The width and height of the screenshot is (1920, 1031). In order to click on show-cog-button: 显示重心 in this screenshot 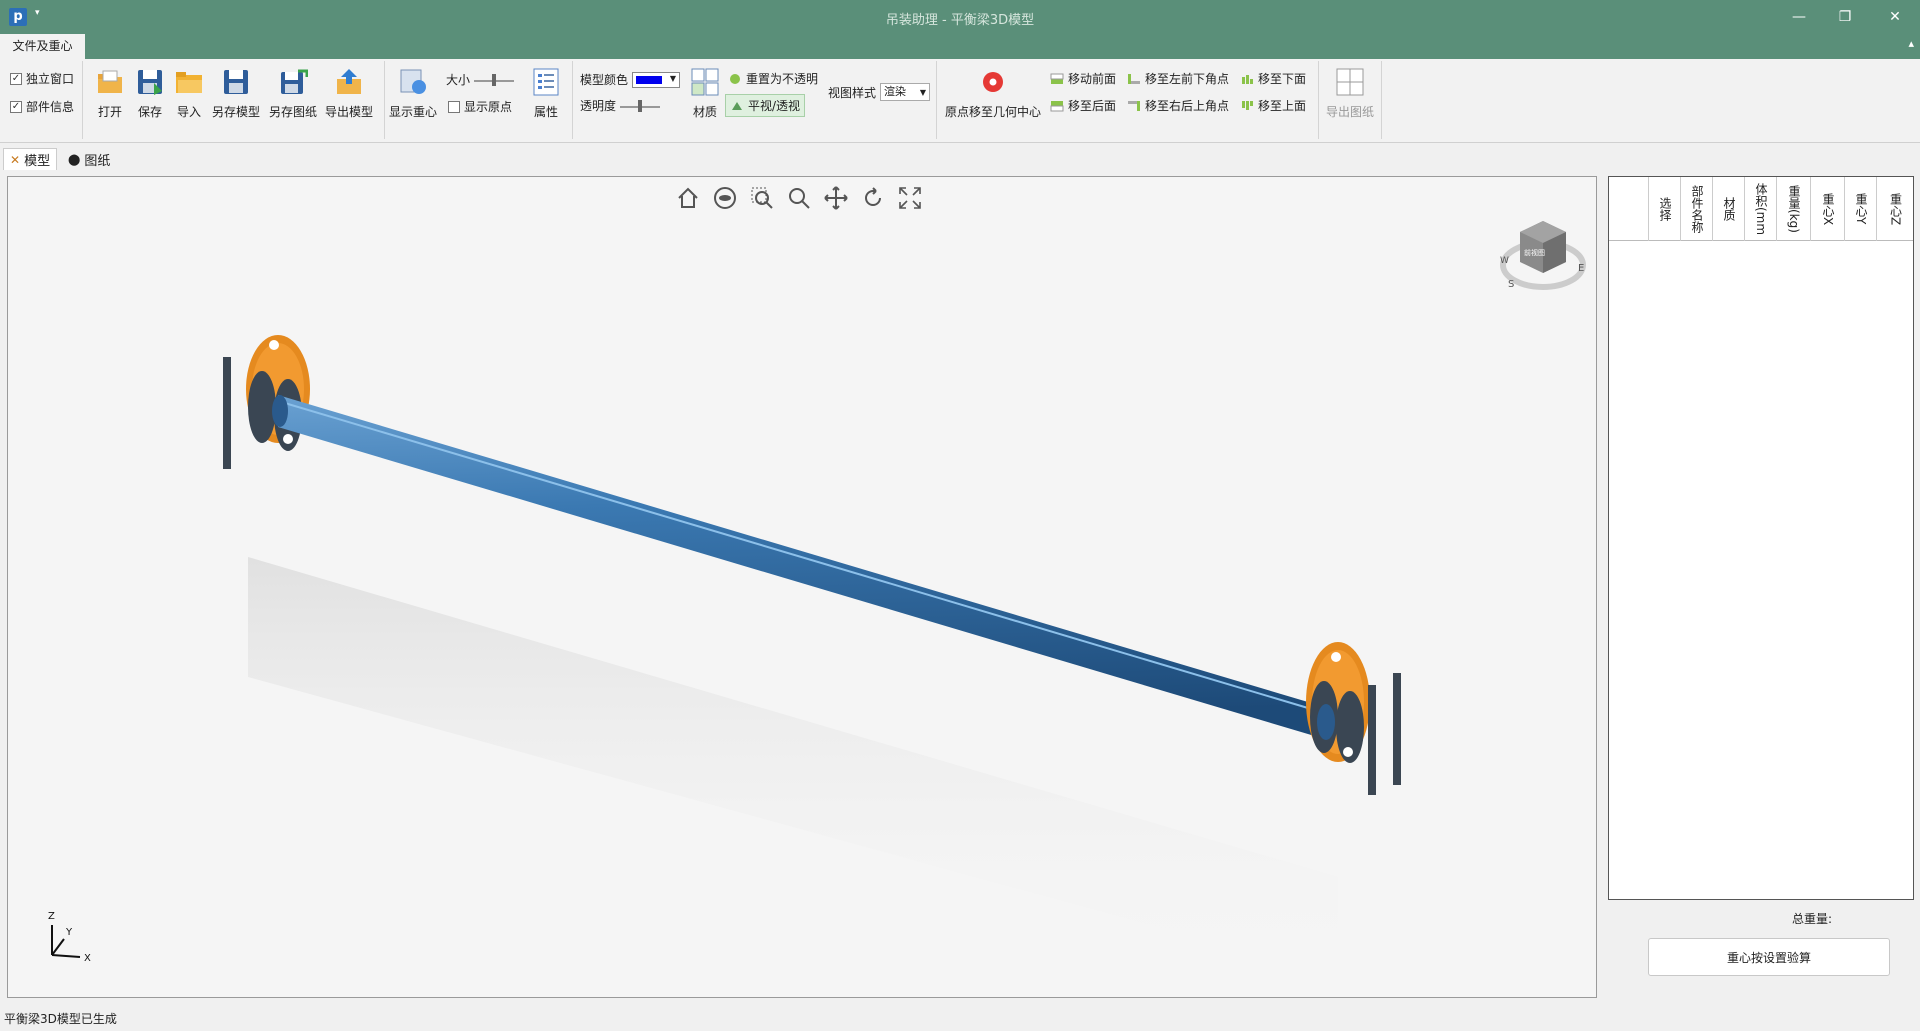, I will do `click(413, 93)`.